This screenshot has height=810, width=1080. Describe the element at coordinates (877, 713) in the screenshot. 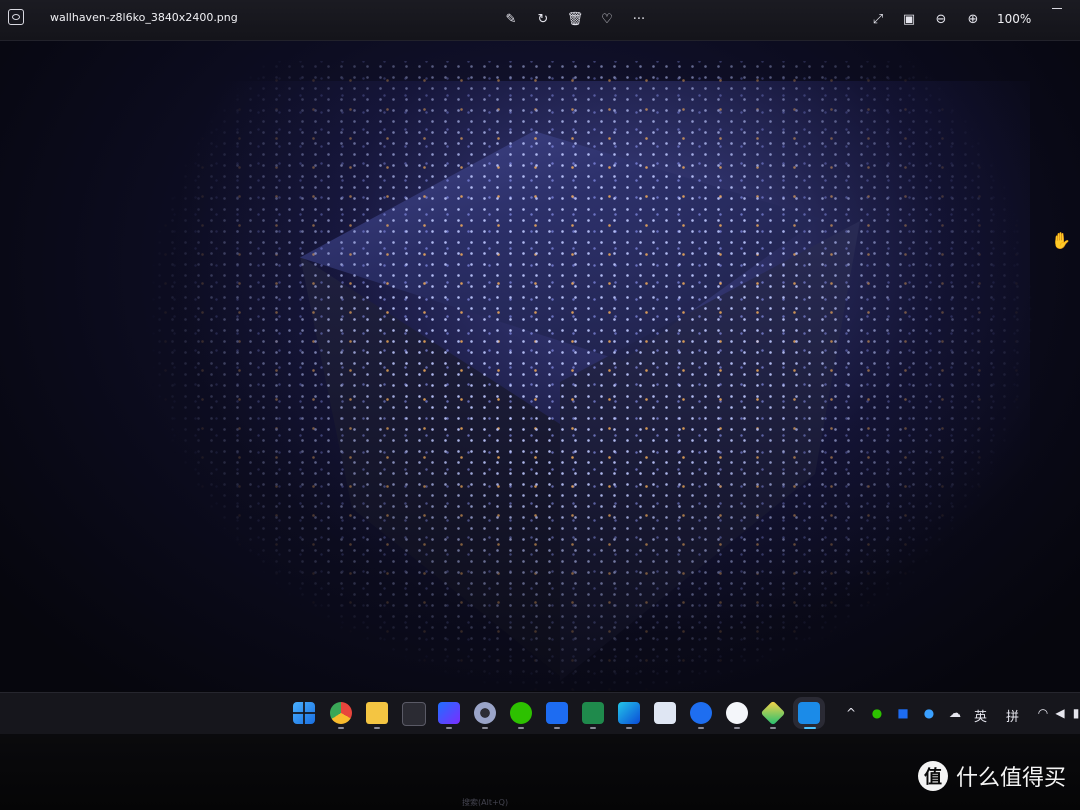

I see `tray-wechat-icon: ●` at that location.